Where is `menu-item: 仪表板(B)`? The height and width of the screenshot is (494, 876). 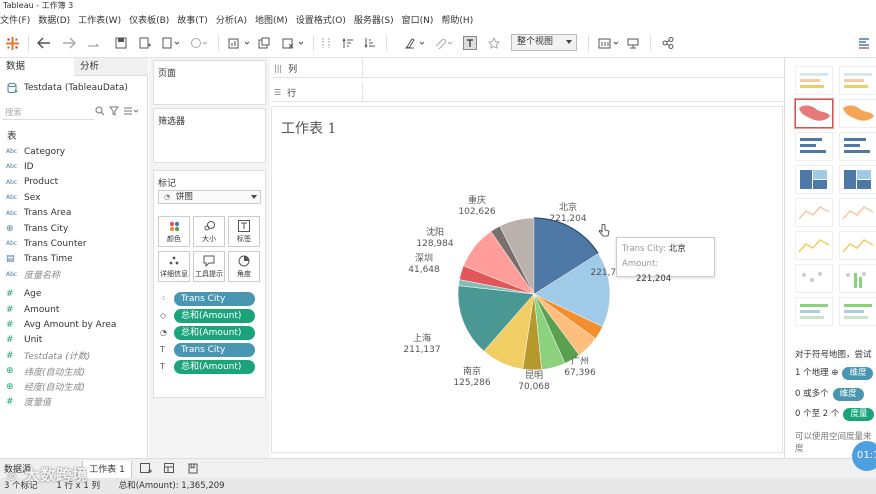
menu-item: 仪表板(B) is located at coordinates (149, 19).